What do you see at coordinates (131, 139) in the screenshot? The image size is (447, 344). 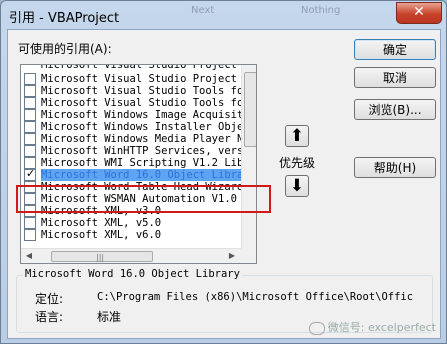 I see `list-item: Microsoft Windows Media Player Netw` at bounding box center [131, 139].